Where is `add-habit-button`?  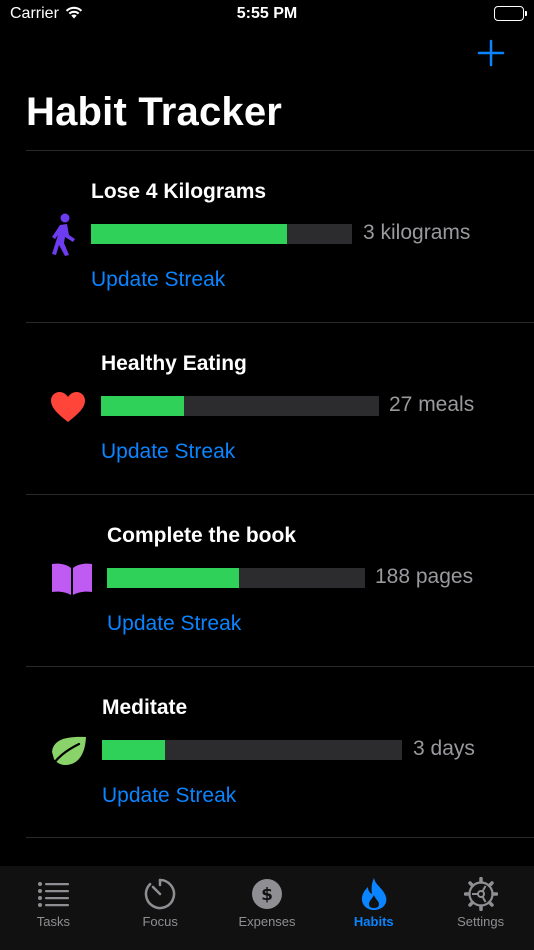 add-habit-button is located at coordinates (491, 53).